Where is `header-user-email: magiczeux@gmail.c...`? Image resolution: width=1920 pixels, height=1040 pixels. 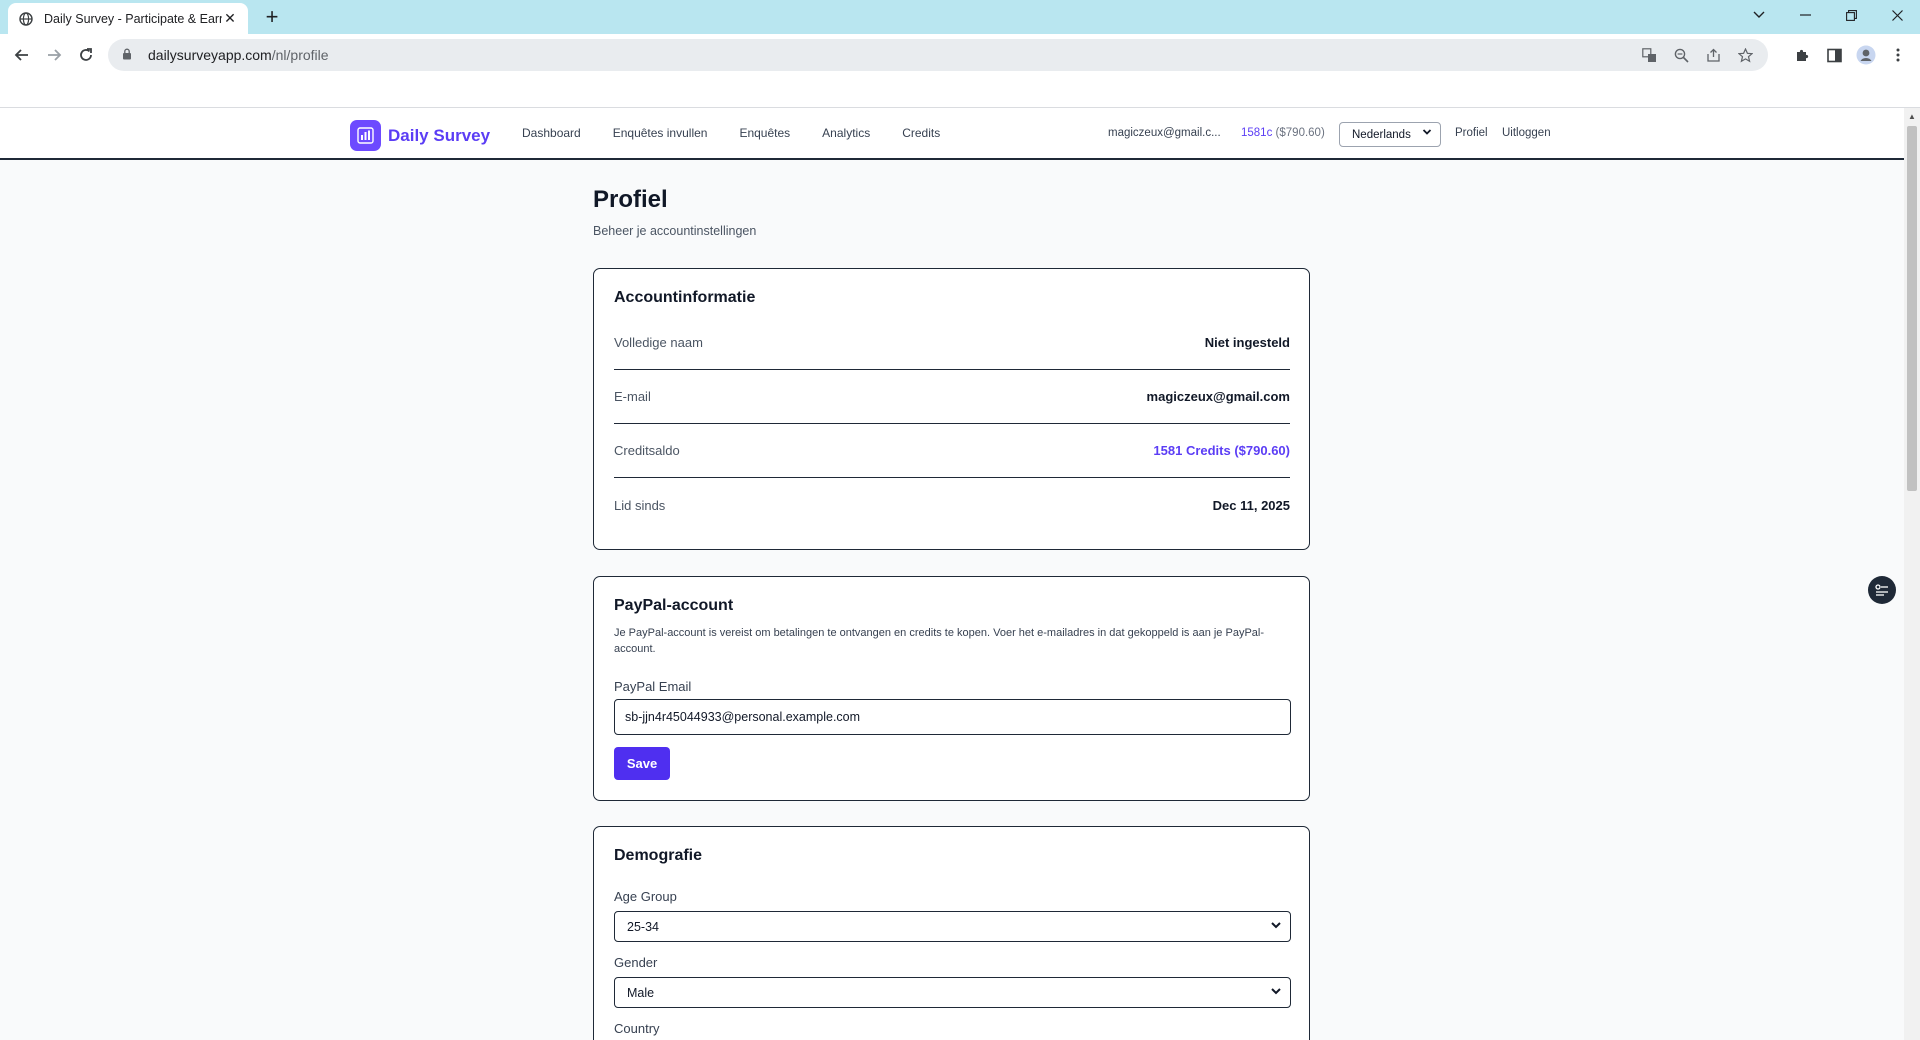 header-user-email: magiczeux@gmail.c... is located at coordinates (1164, 133).